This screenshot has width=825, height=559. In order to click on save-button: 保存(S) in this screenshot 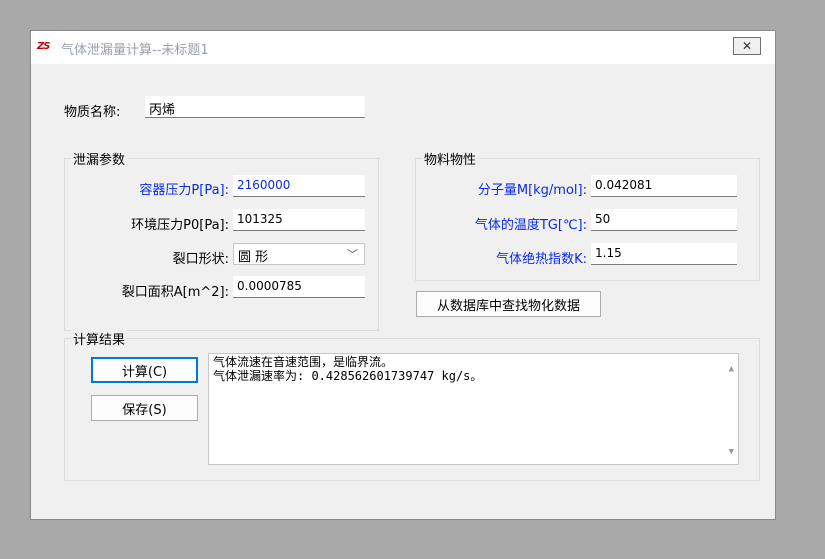, I will do `click(144, 408)`.